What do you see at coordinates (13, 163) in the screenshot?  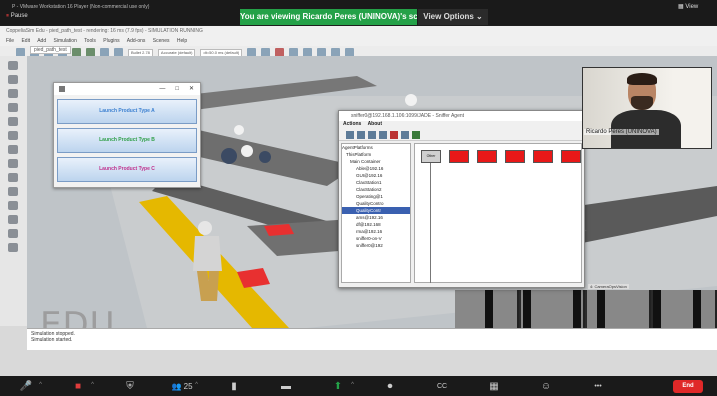 I see `shape-edit-icon` at bounding box center [13, 163].